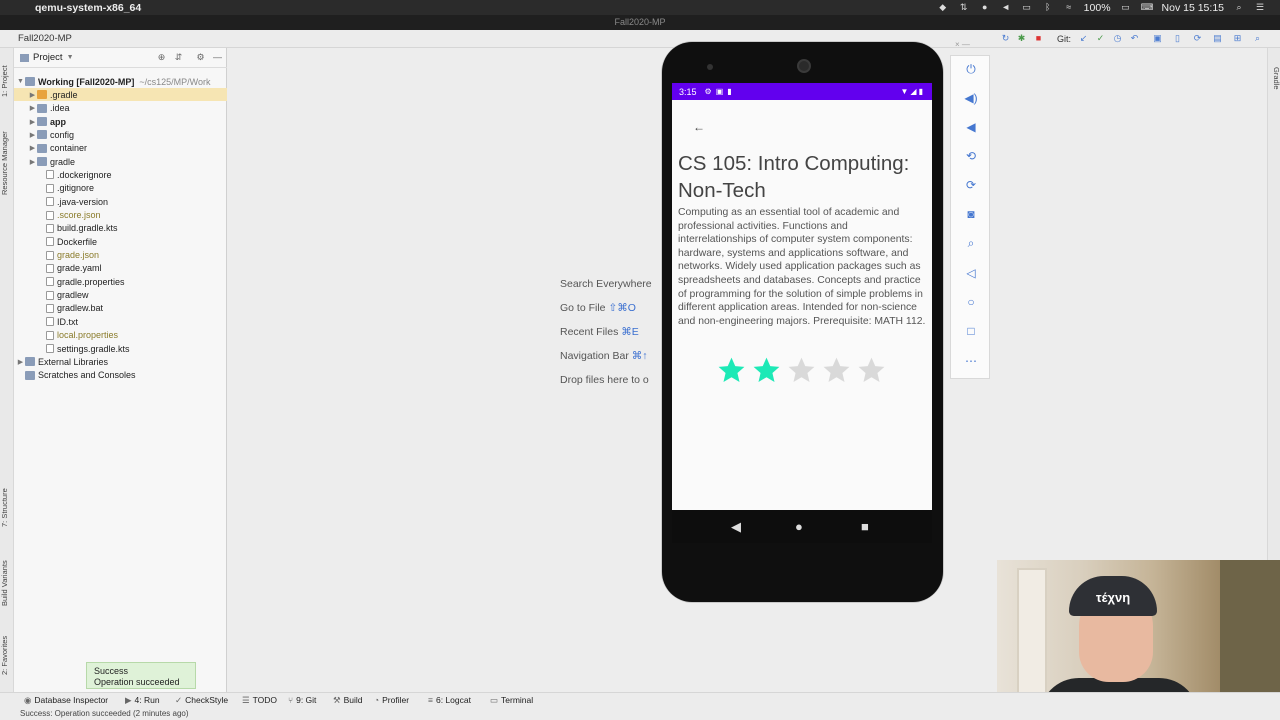  I want to click on display-icon: ▭, so click(1027, 7).